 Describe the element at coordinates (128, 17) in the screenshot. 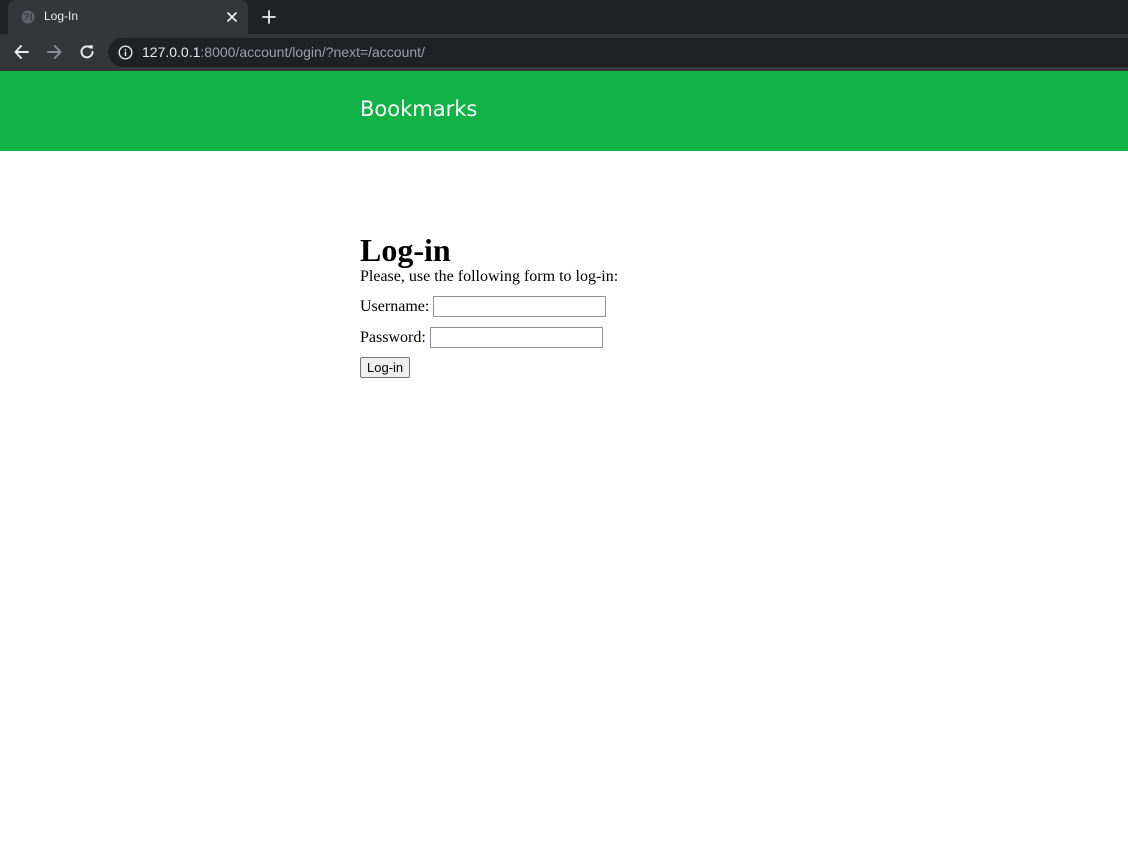

I see `tab-log-in: Log-In` at that location.